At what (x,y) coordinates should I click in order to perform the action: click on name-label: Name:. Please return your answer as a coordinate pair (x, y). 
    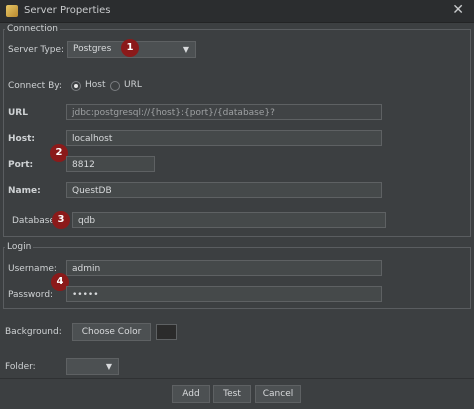
    Looking at the image, I should click on (24, 191).